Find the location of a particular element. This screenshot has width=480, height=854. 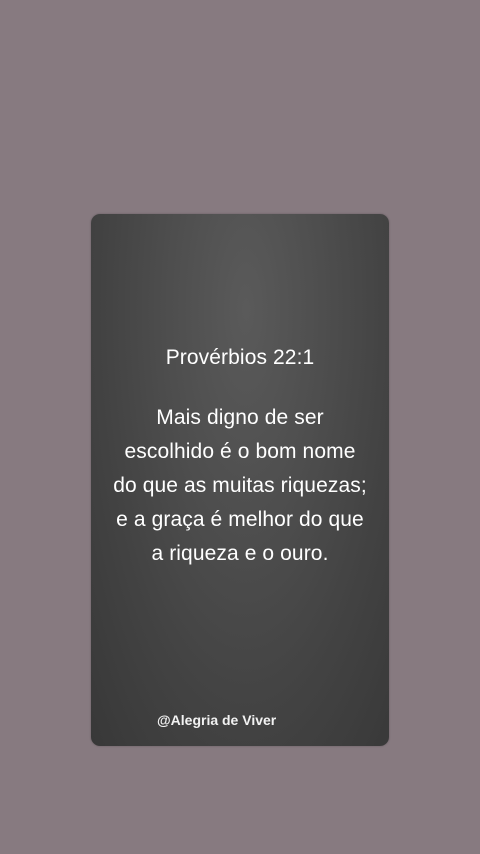

verse-line: e a graça é melhor do que is located at coordinates (240, 519).